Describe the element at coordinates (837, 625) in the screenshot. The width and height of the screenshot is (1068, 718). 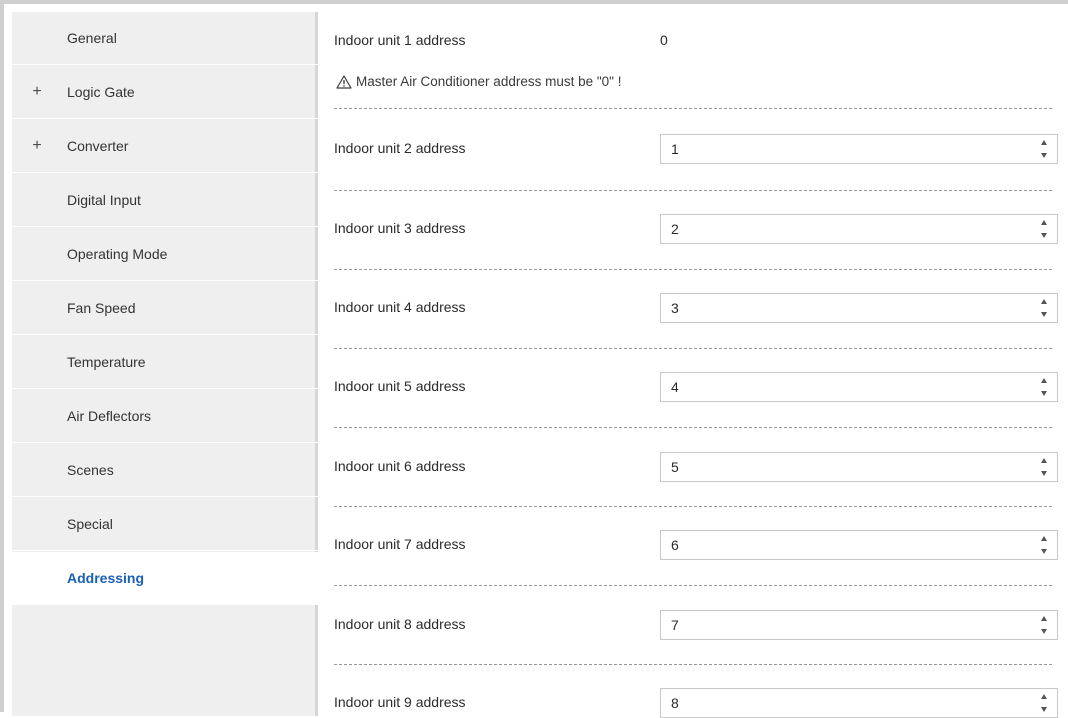
I see `unit-8-address-input` at that location.